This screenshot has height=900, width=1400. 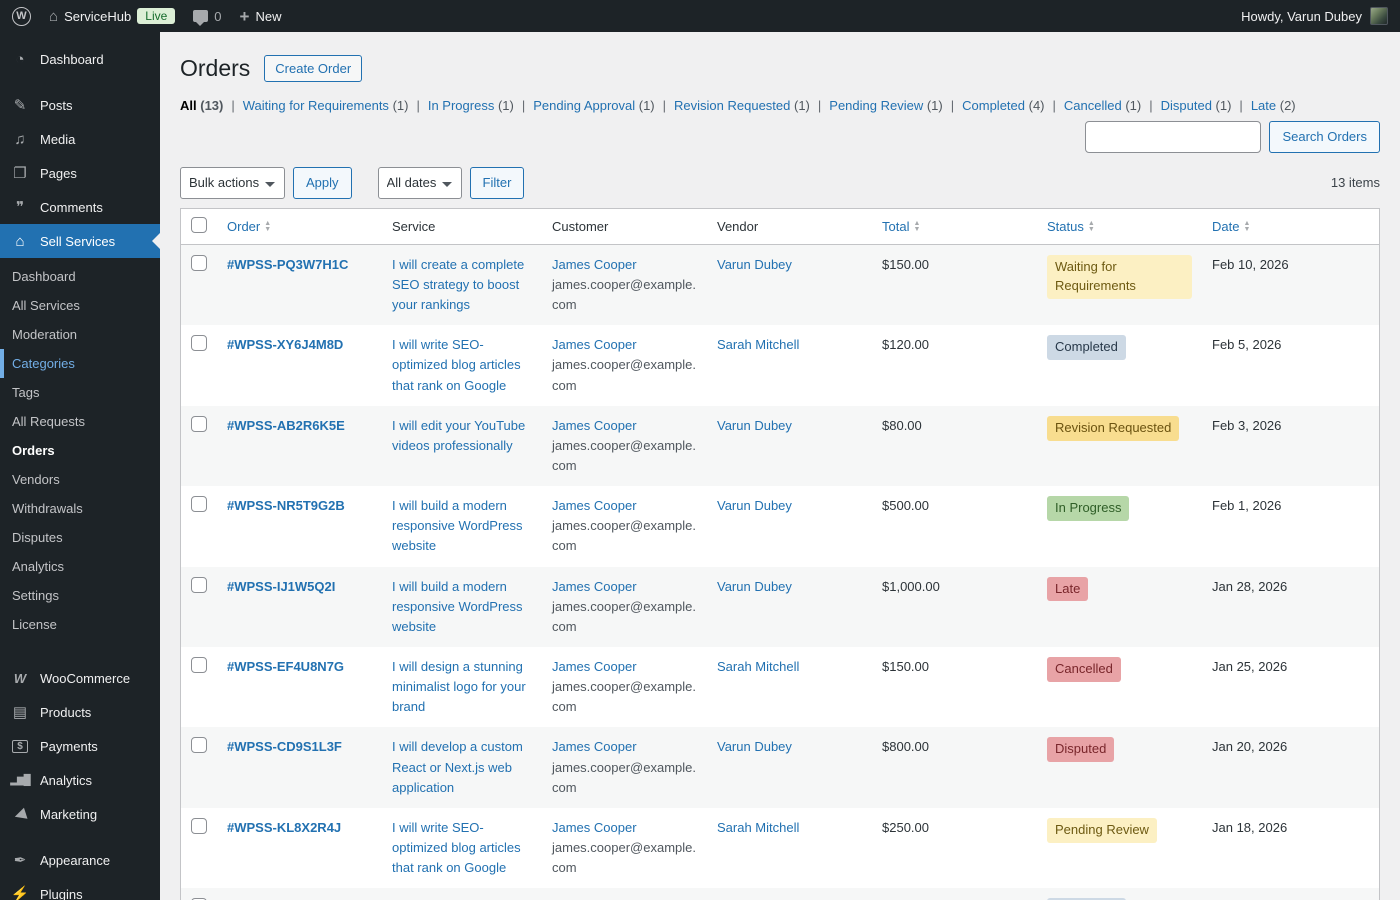 What do you see at coordinates (1003, 105) in the screenshot?
I see `filter-link: Completed (4)` at bounding box center [1003, 105].